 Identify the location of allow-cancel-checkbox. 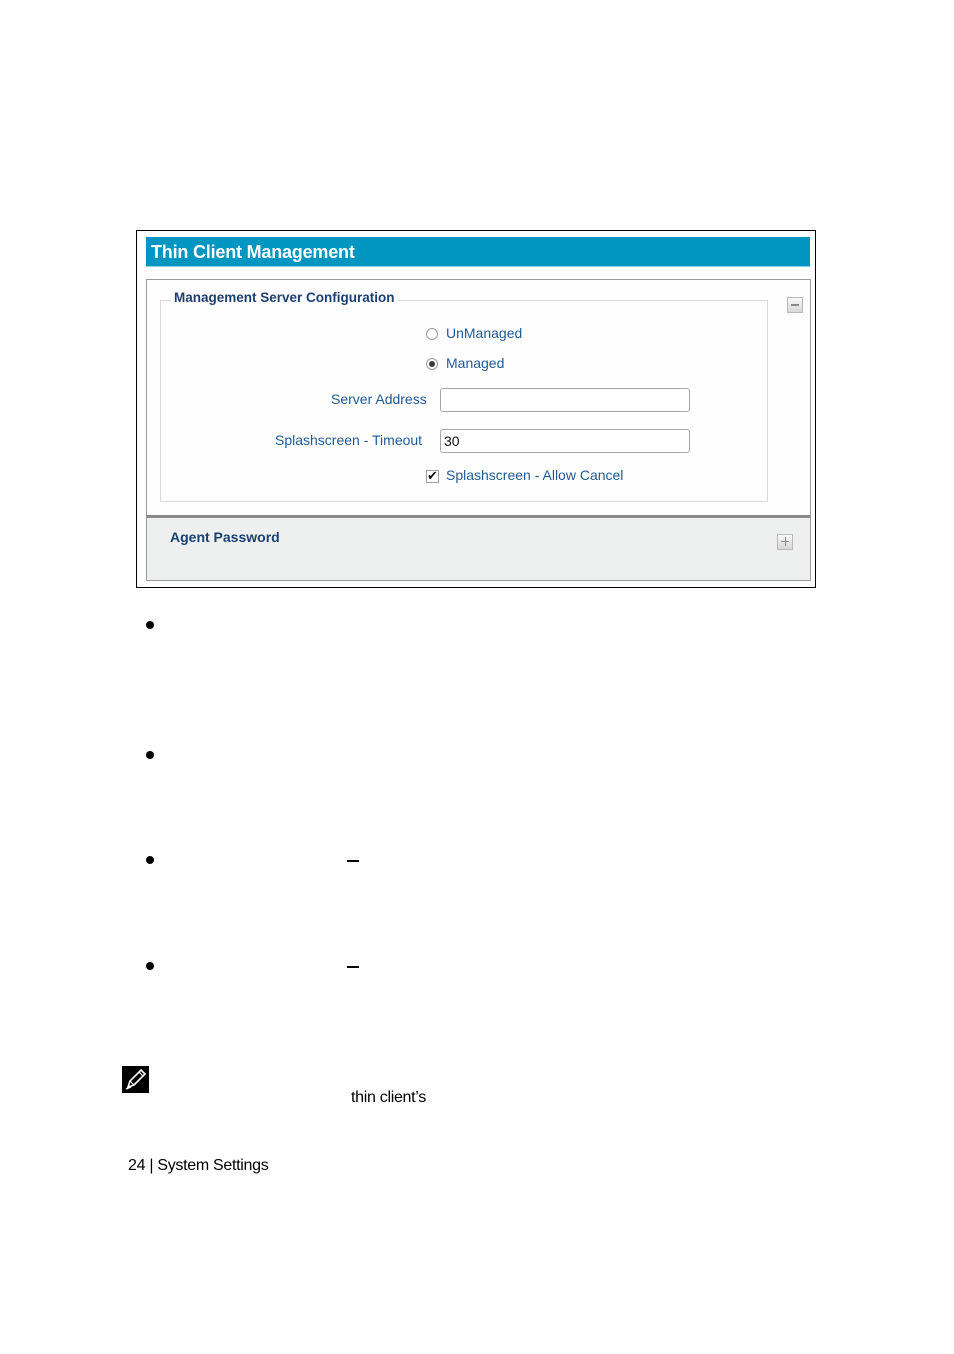
(432, 476).